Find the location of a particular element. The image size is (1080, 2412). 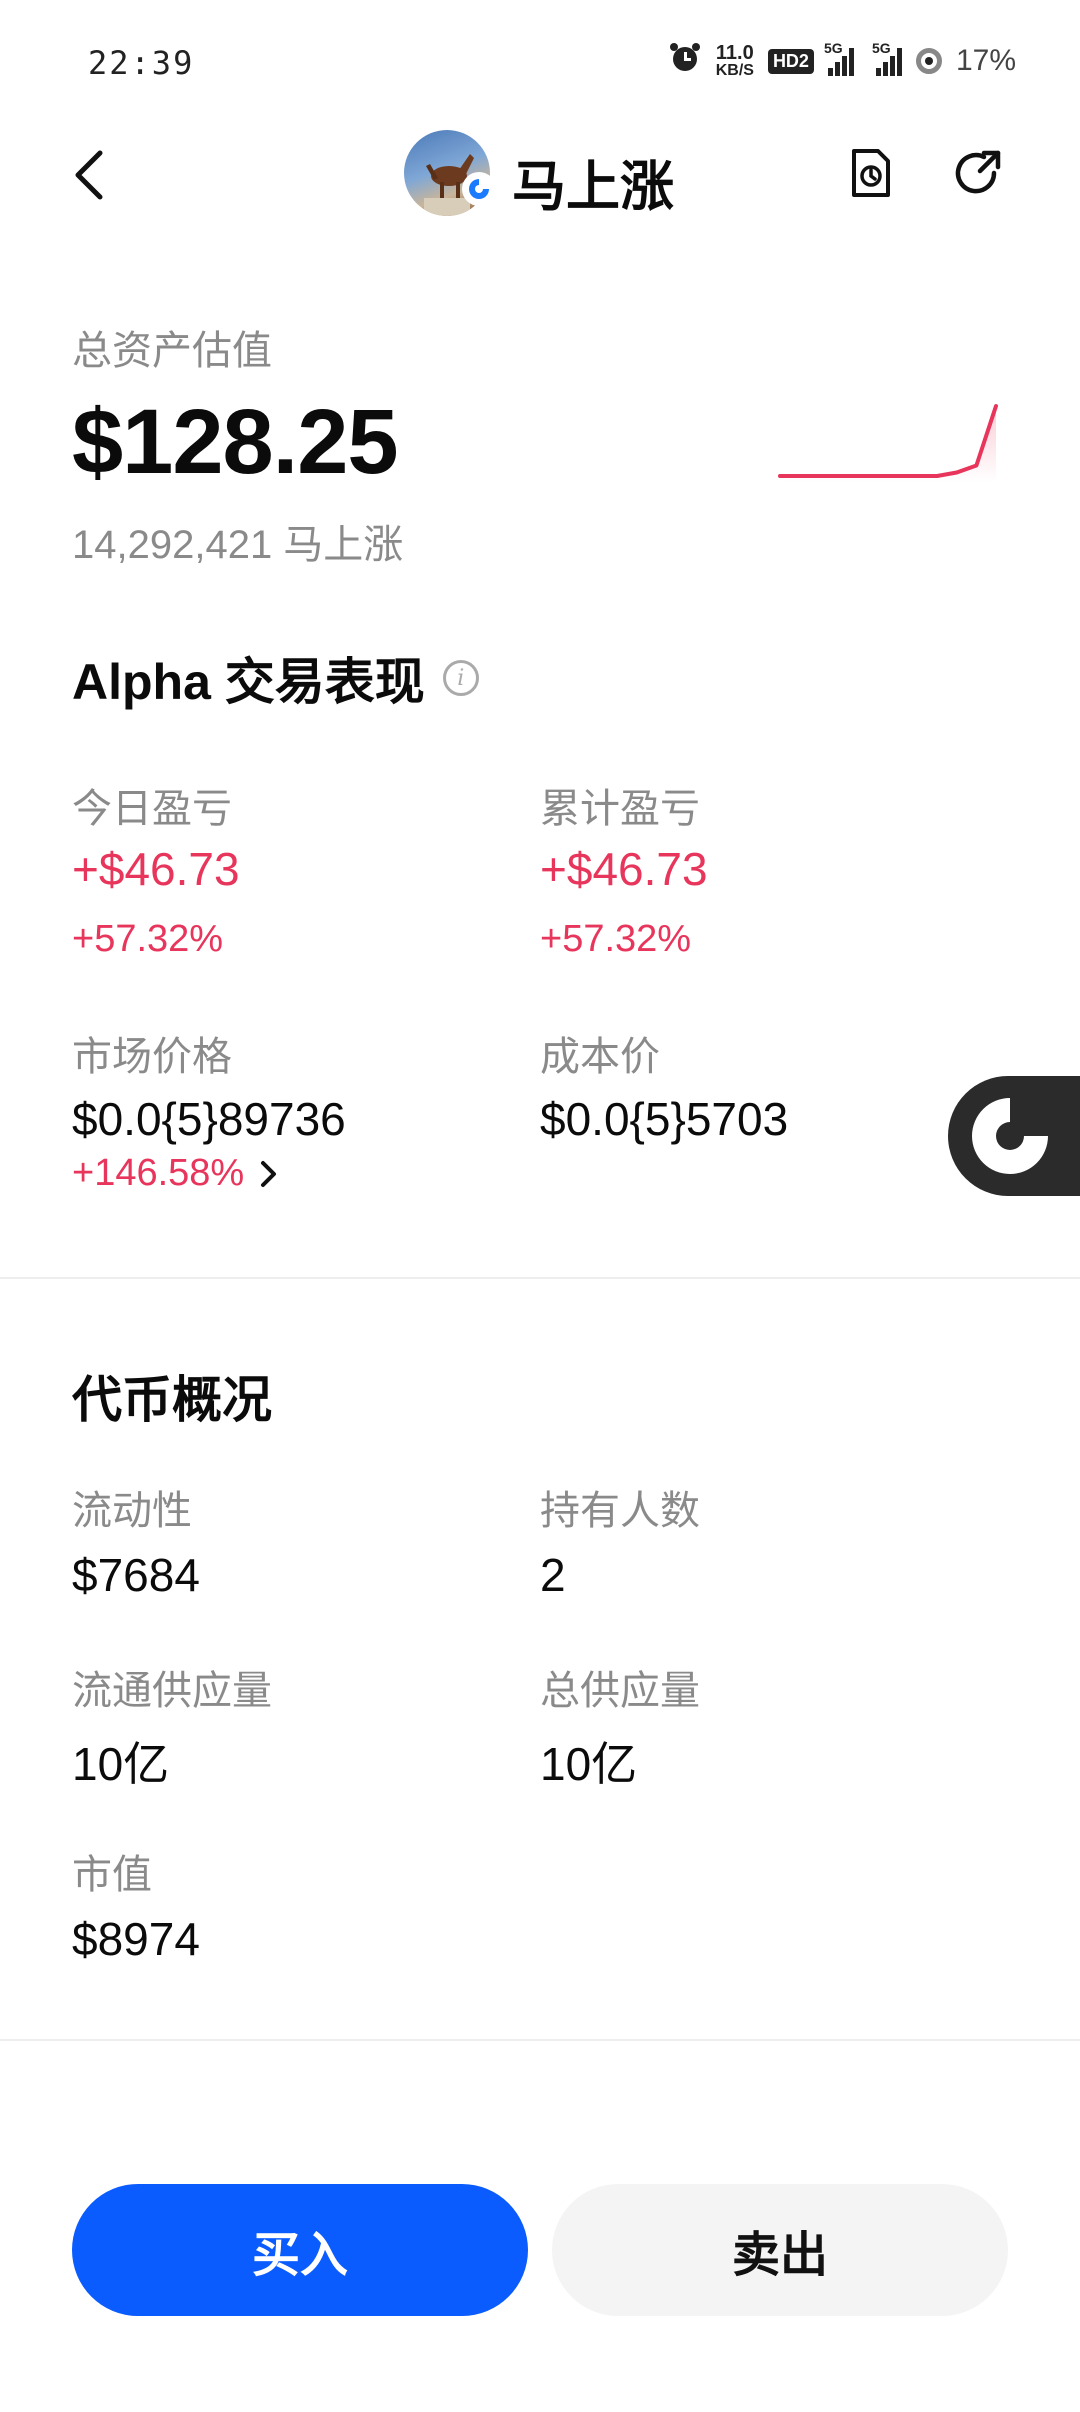

alarm-icon is located at coordinates (685, 61).